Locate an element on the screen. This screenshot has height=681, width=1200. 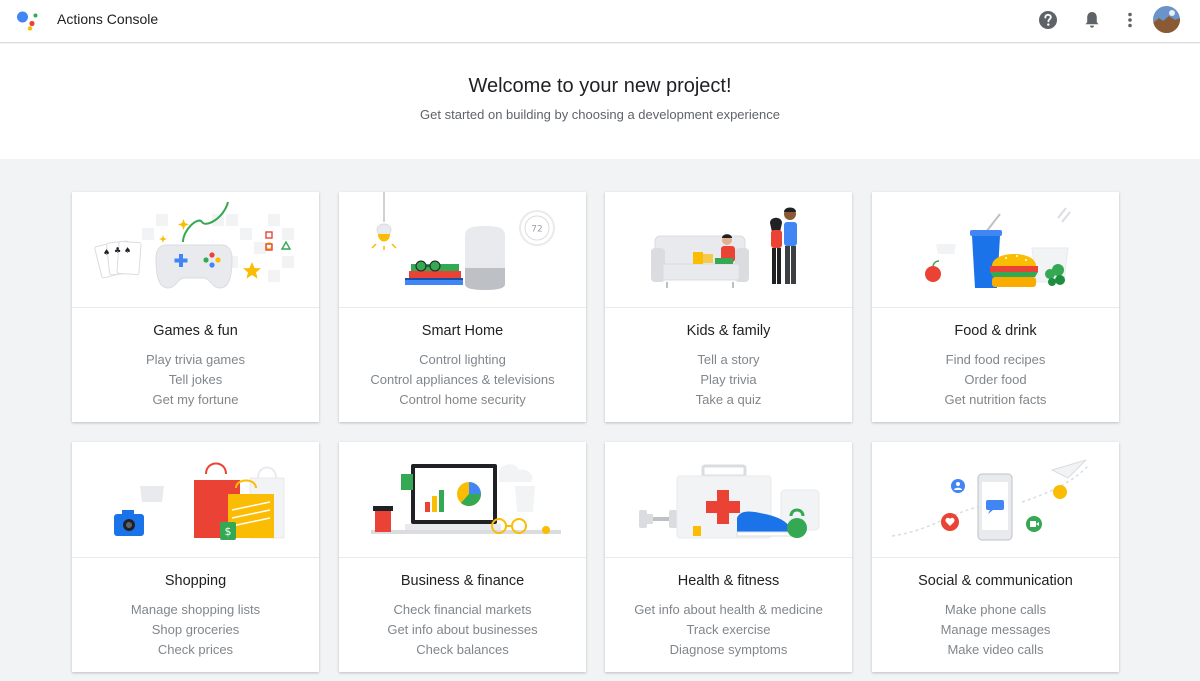
example-text: Get info about businesses is located at coordinates (462, 629).